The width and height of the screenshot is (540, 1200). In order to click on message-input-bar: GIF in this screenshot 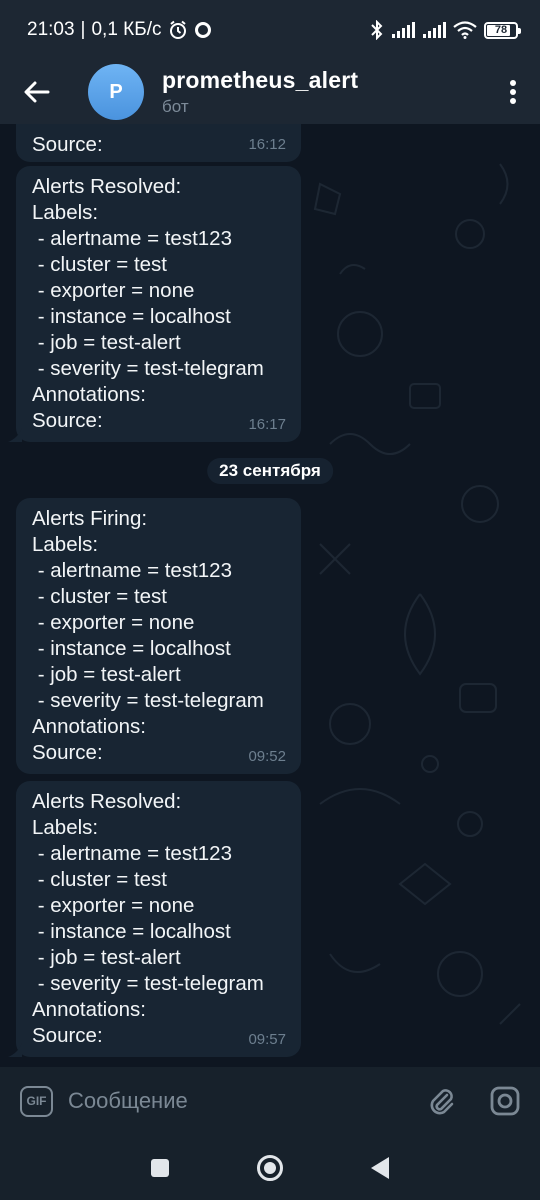, I will do `click(270, 1101)`.